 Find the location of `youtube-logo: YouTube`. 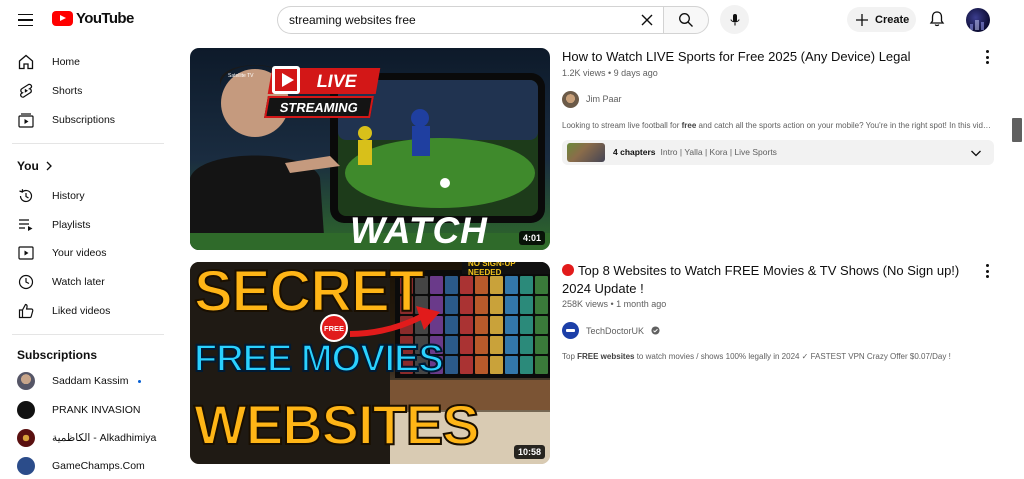

youtube-logo: YouTube is located at coordinates (93, 18).